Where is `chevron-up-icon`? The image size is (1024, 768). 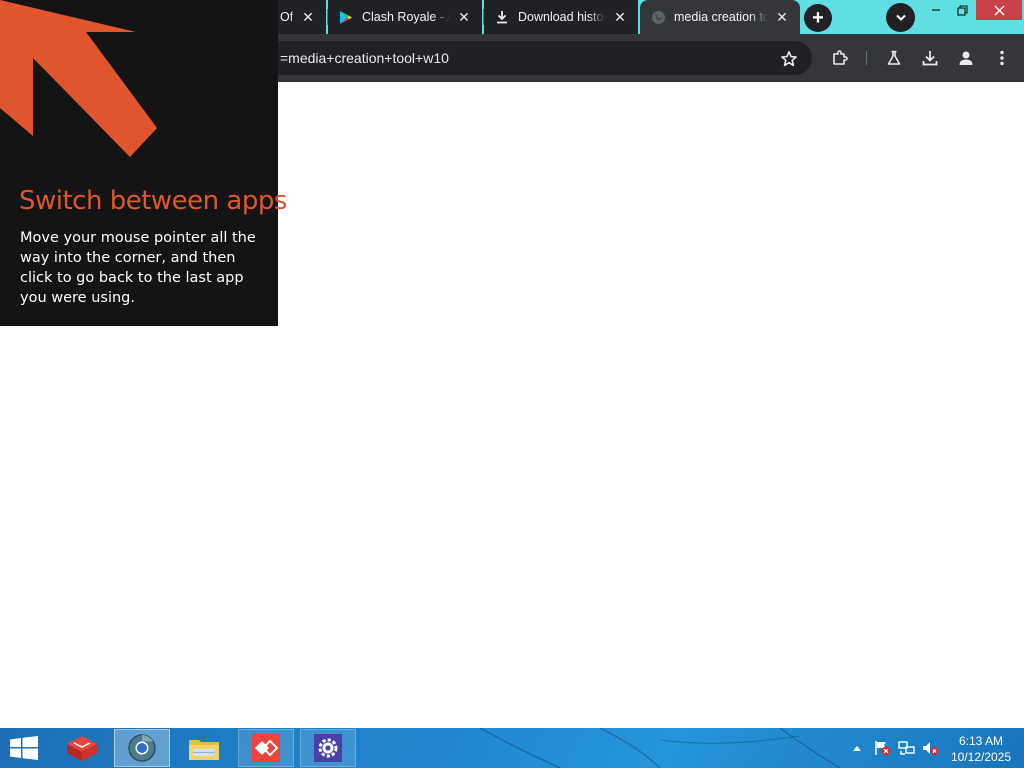 chevron-up-icon is located at coordinates (857, 748).